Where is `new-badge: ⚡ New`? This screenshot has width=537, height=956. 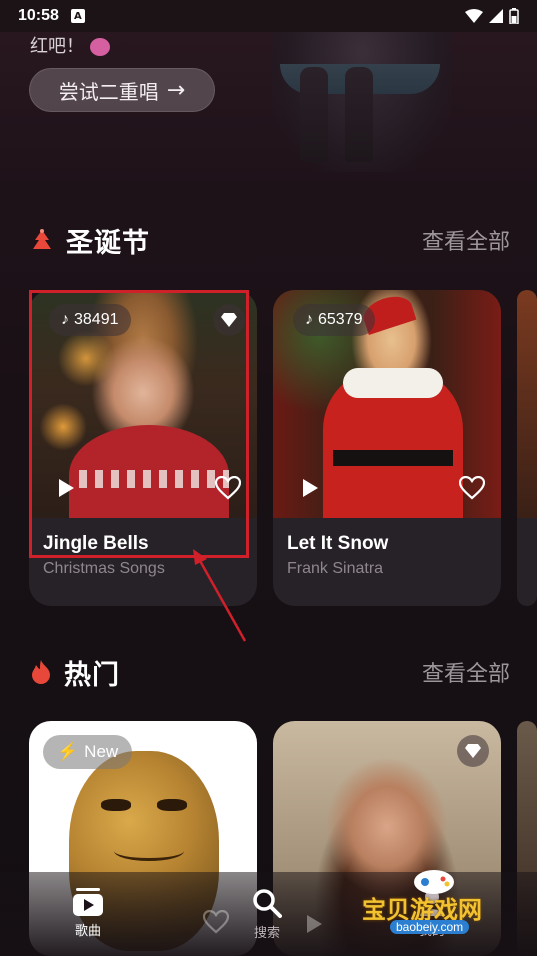
new-badge: ⚡ New is located at coordinates (88, 752).